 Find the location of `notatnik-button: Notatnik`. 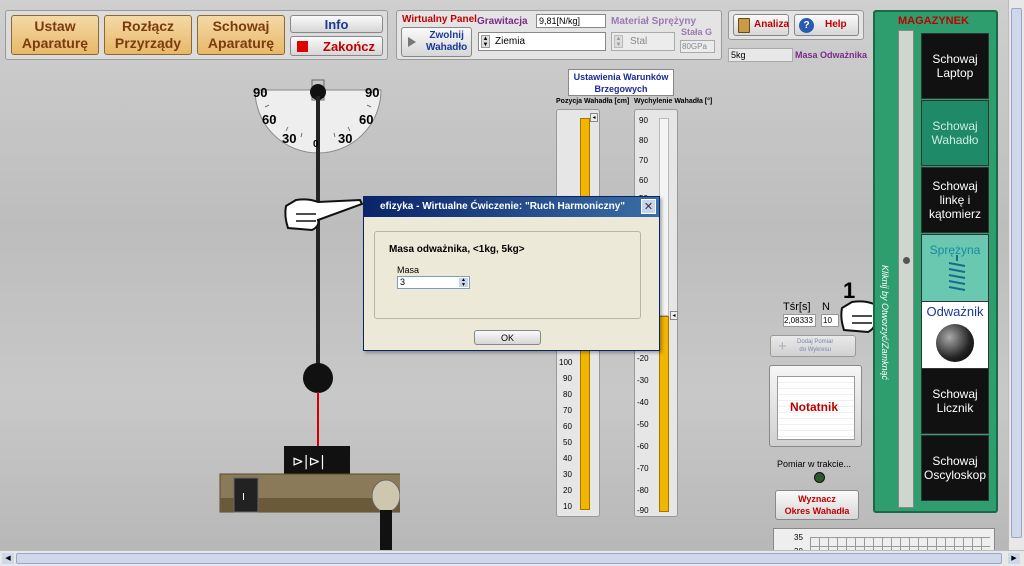

notatnik-button: Notatnik is located at coordinates (815, 406).